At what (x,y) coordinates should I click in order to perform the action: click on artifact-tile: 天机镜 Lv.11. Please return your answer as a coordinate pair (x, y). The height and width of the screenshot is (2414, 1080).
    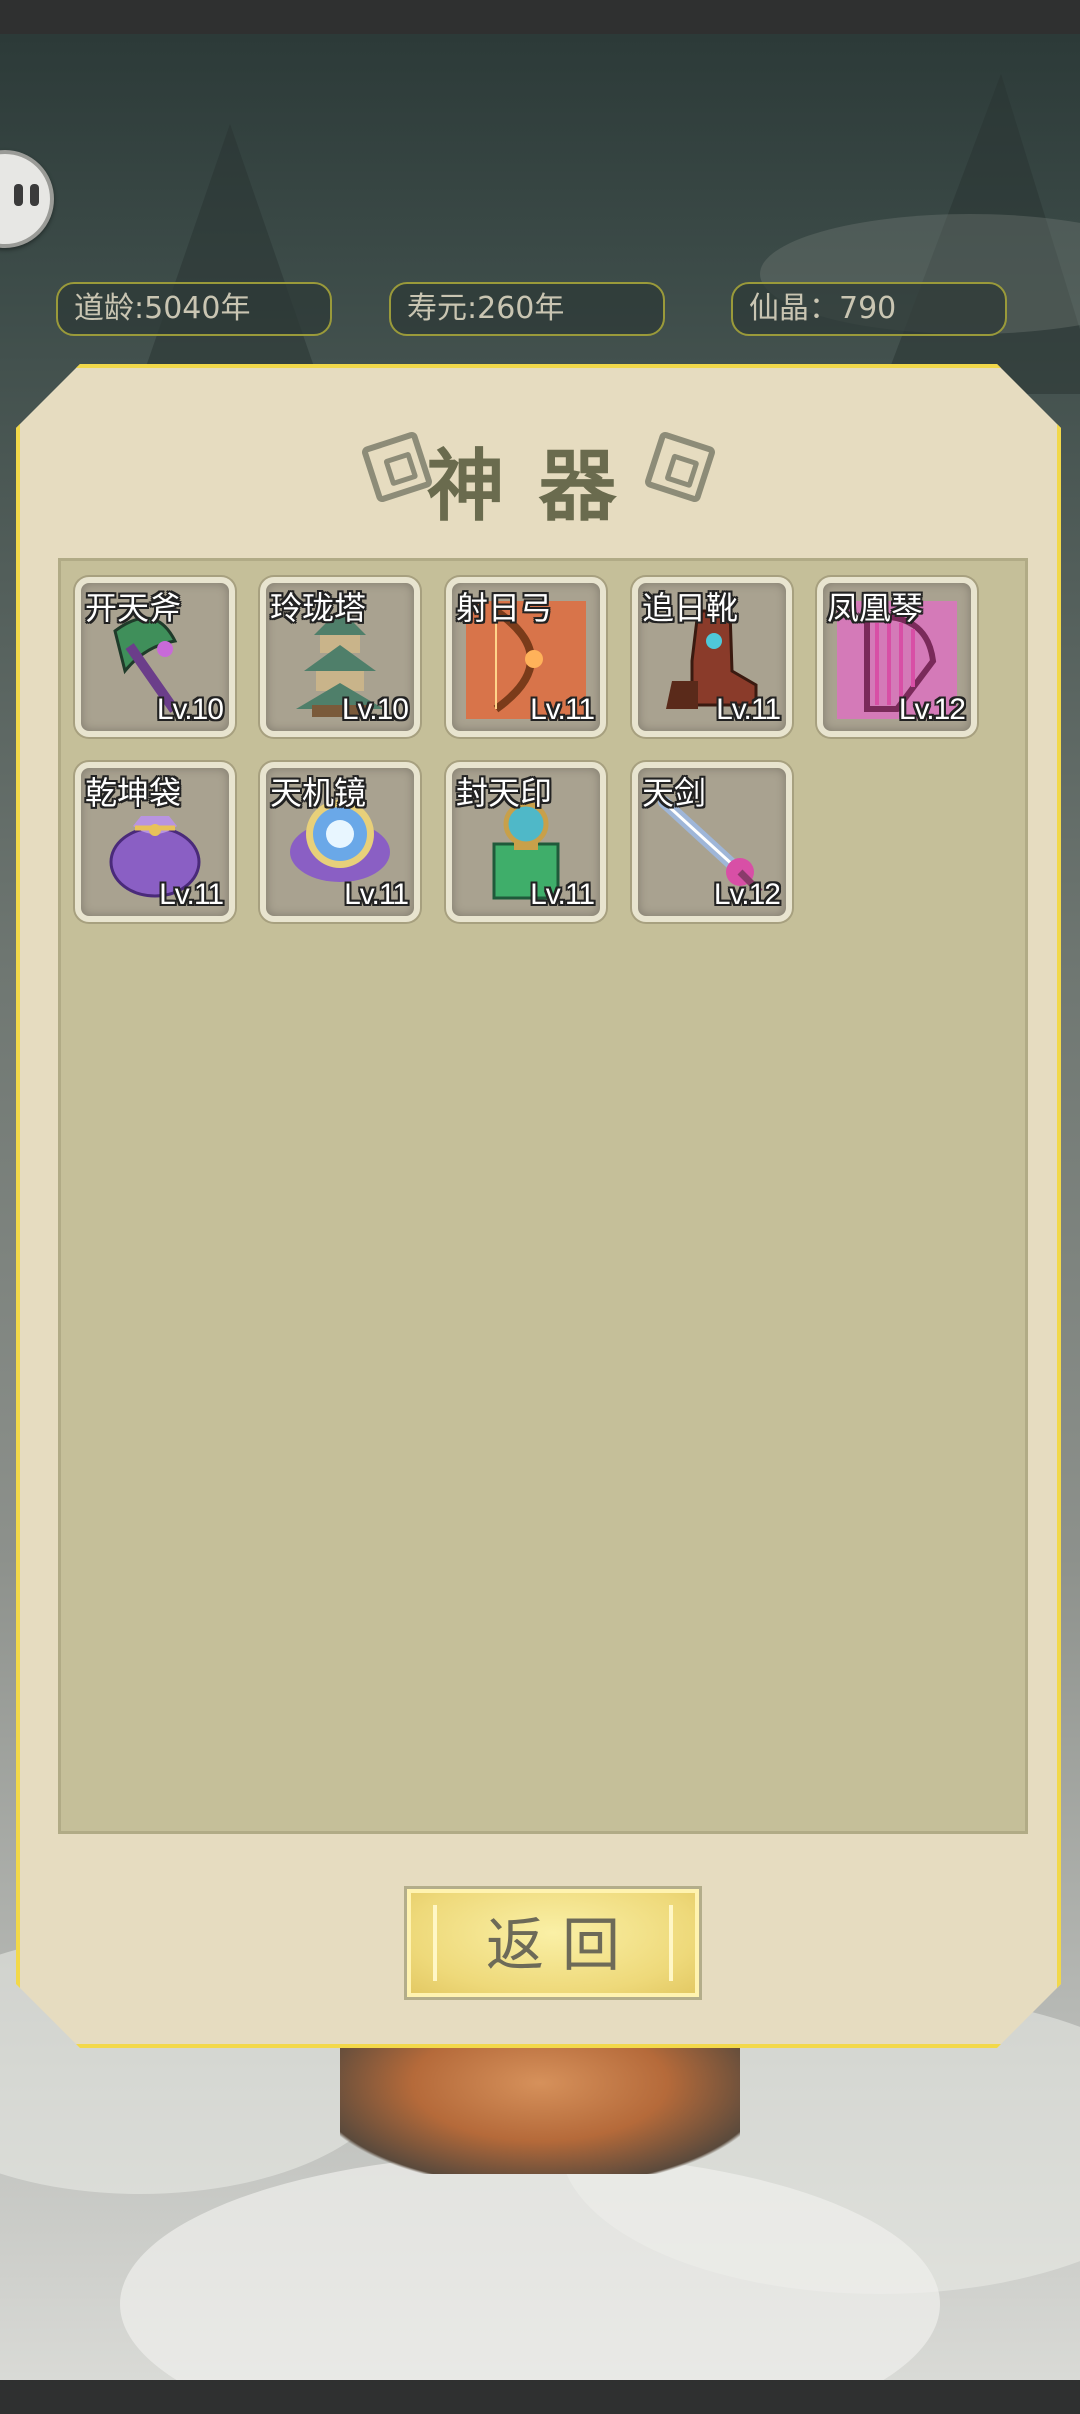
    Looking at the image, I should click on (340, 842).